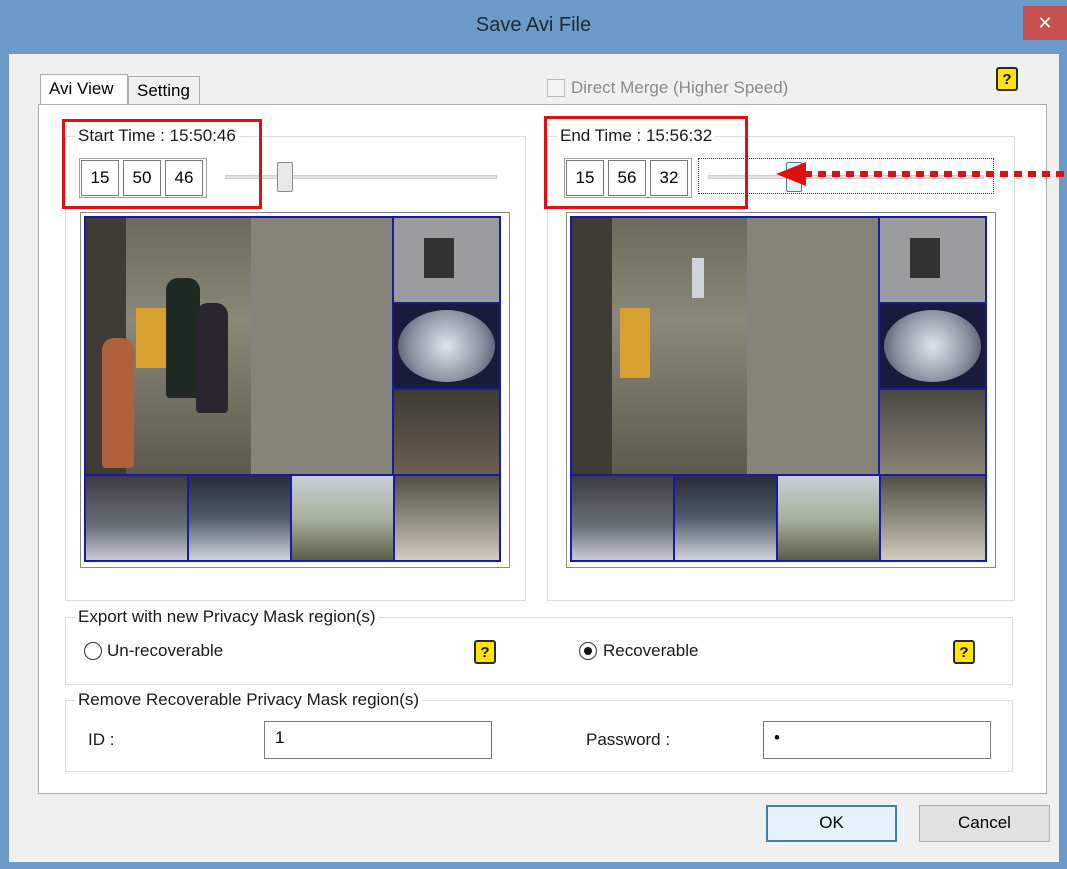 Image resolution: width=1067 pixels, height=869 pixels. I want to click on close-button: ✕, so click(1045, 23).